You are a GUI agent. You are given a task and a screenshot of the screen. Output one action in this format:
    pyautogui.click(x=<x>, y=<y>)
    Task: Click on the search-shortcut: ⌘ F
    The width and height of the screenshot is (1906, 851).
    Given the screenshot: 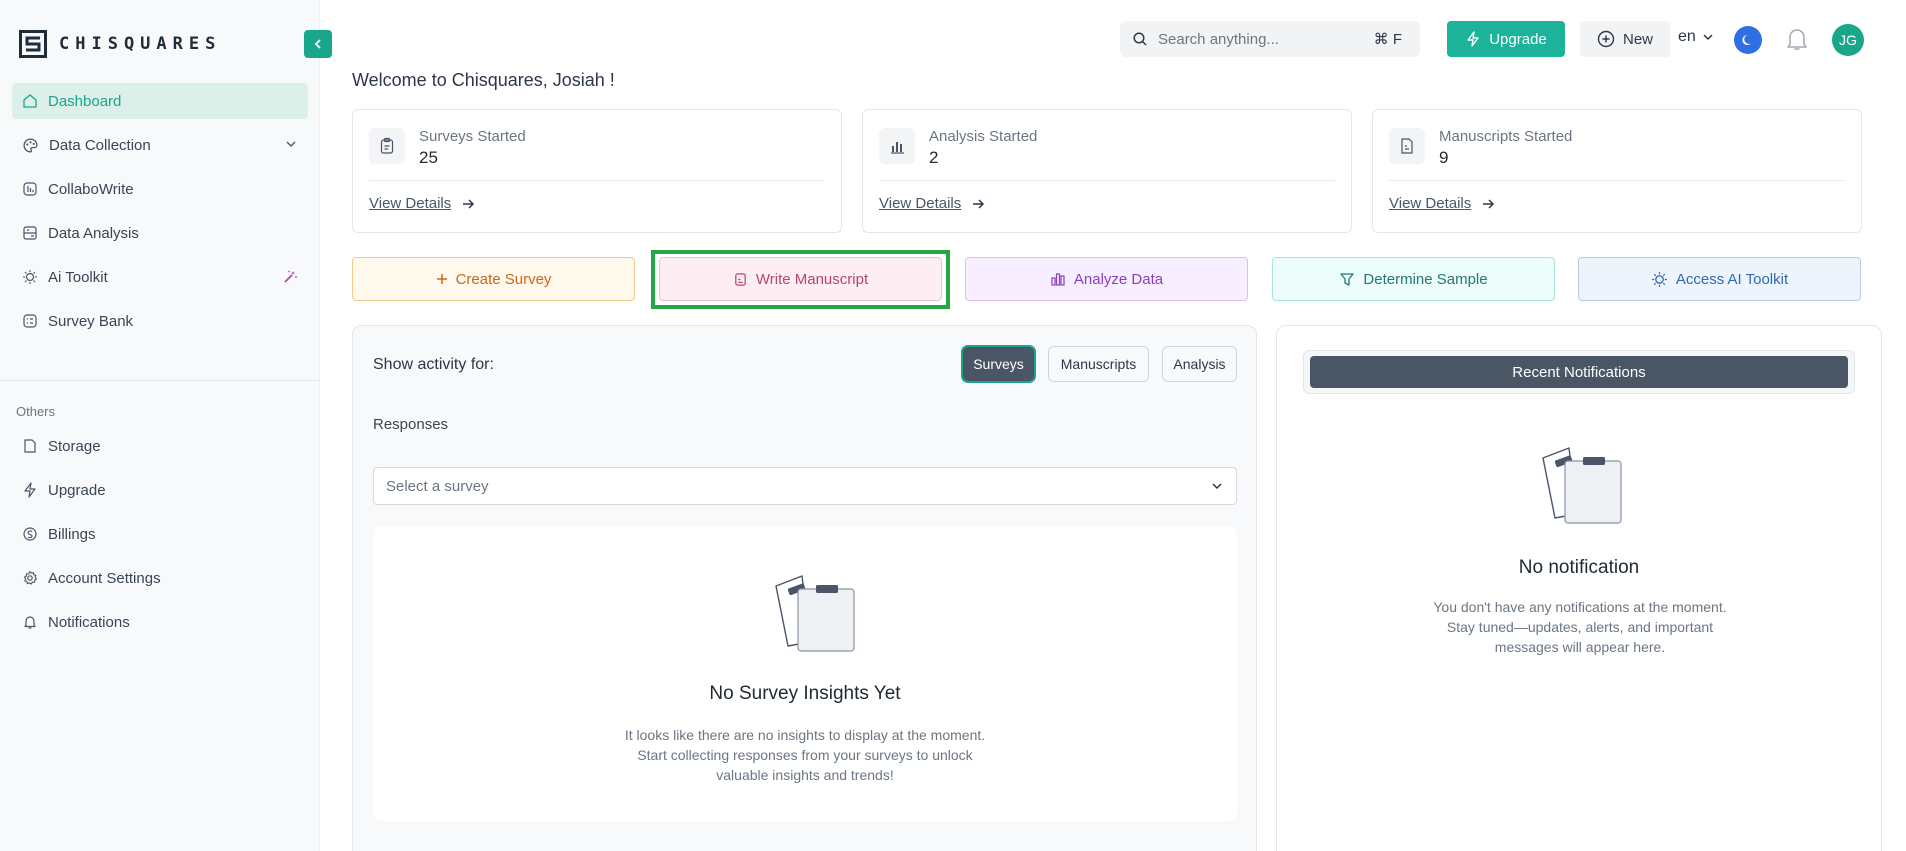 What is the action you would take?
    pyautogui.click(x=1387, y=39)
    